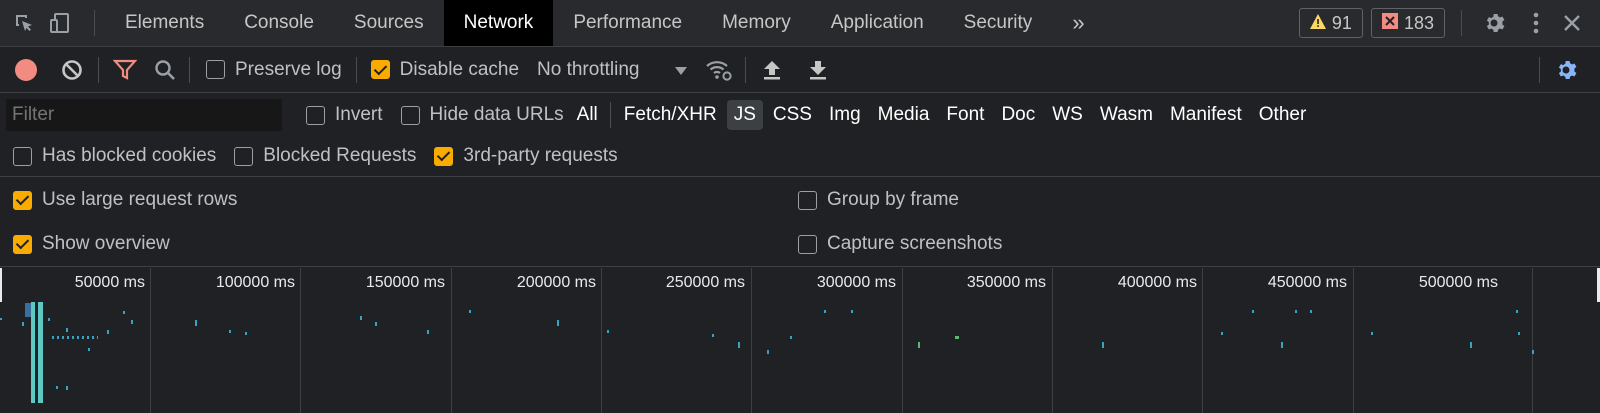 The image size is (1600, 413). Describe the element at coordinates (1, 285) in the screenshot. I see `overview-left-handle` at that location.